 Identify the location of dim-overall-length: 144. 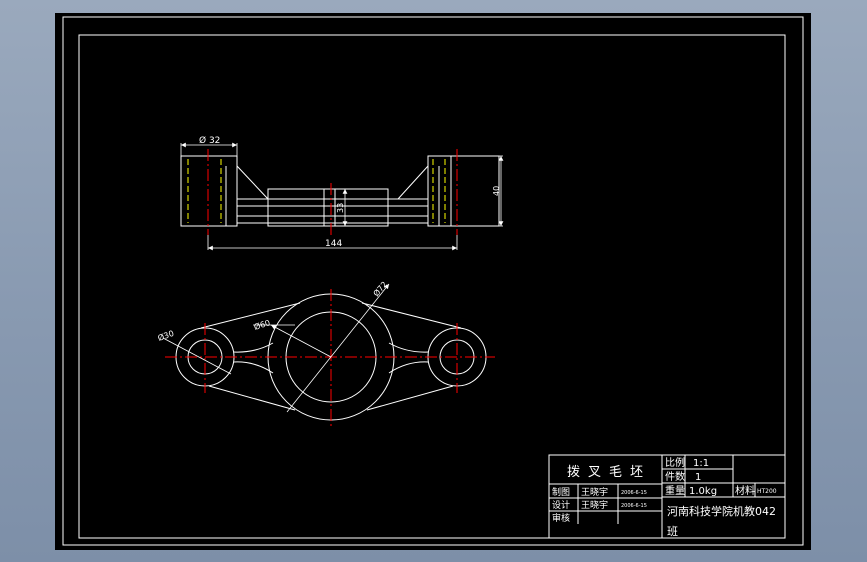
(333, 244).